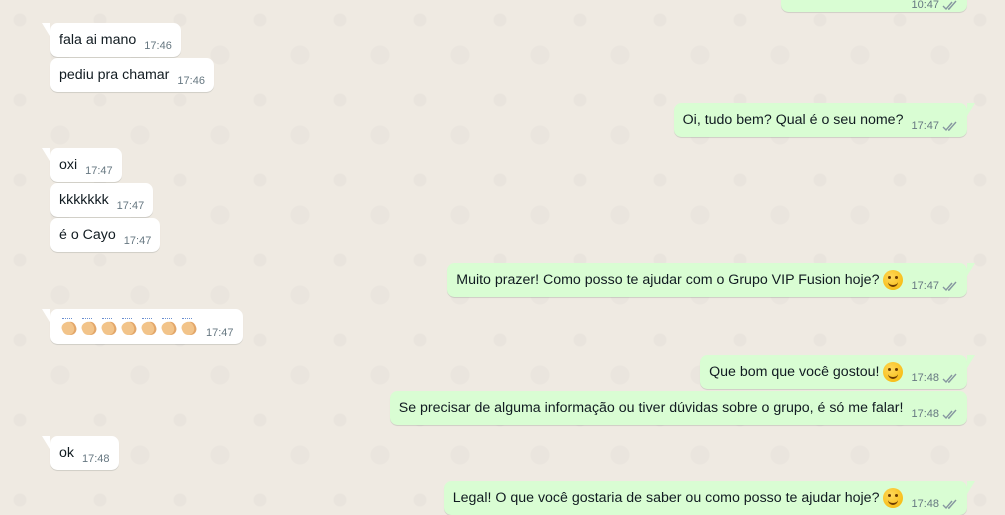 This screenshot has width=1005, height=515. I want to click on message-bubble-incoming: fala ai mano 17:46, so click(111, 40).